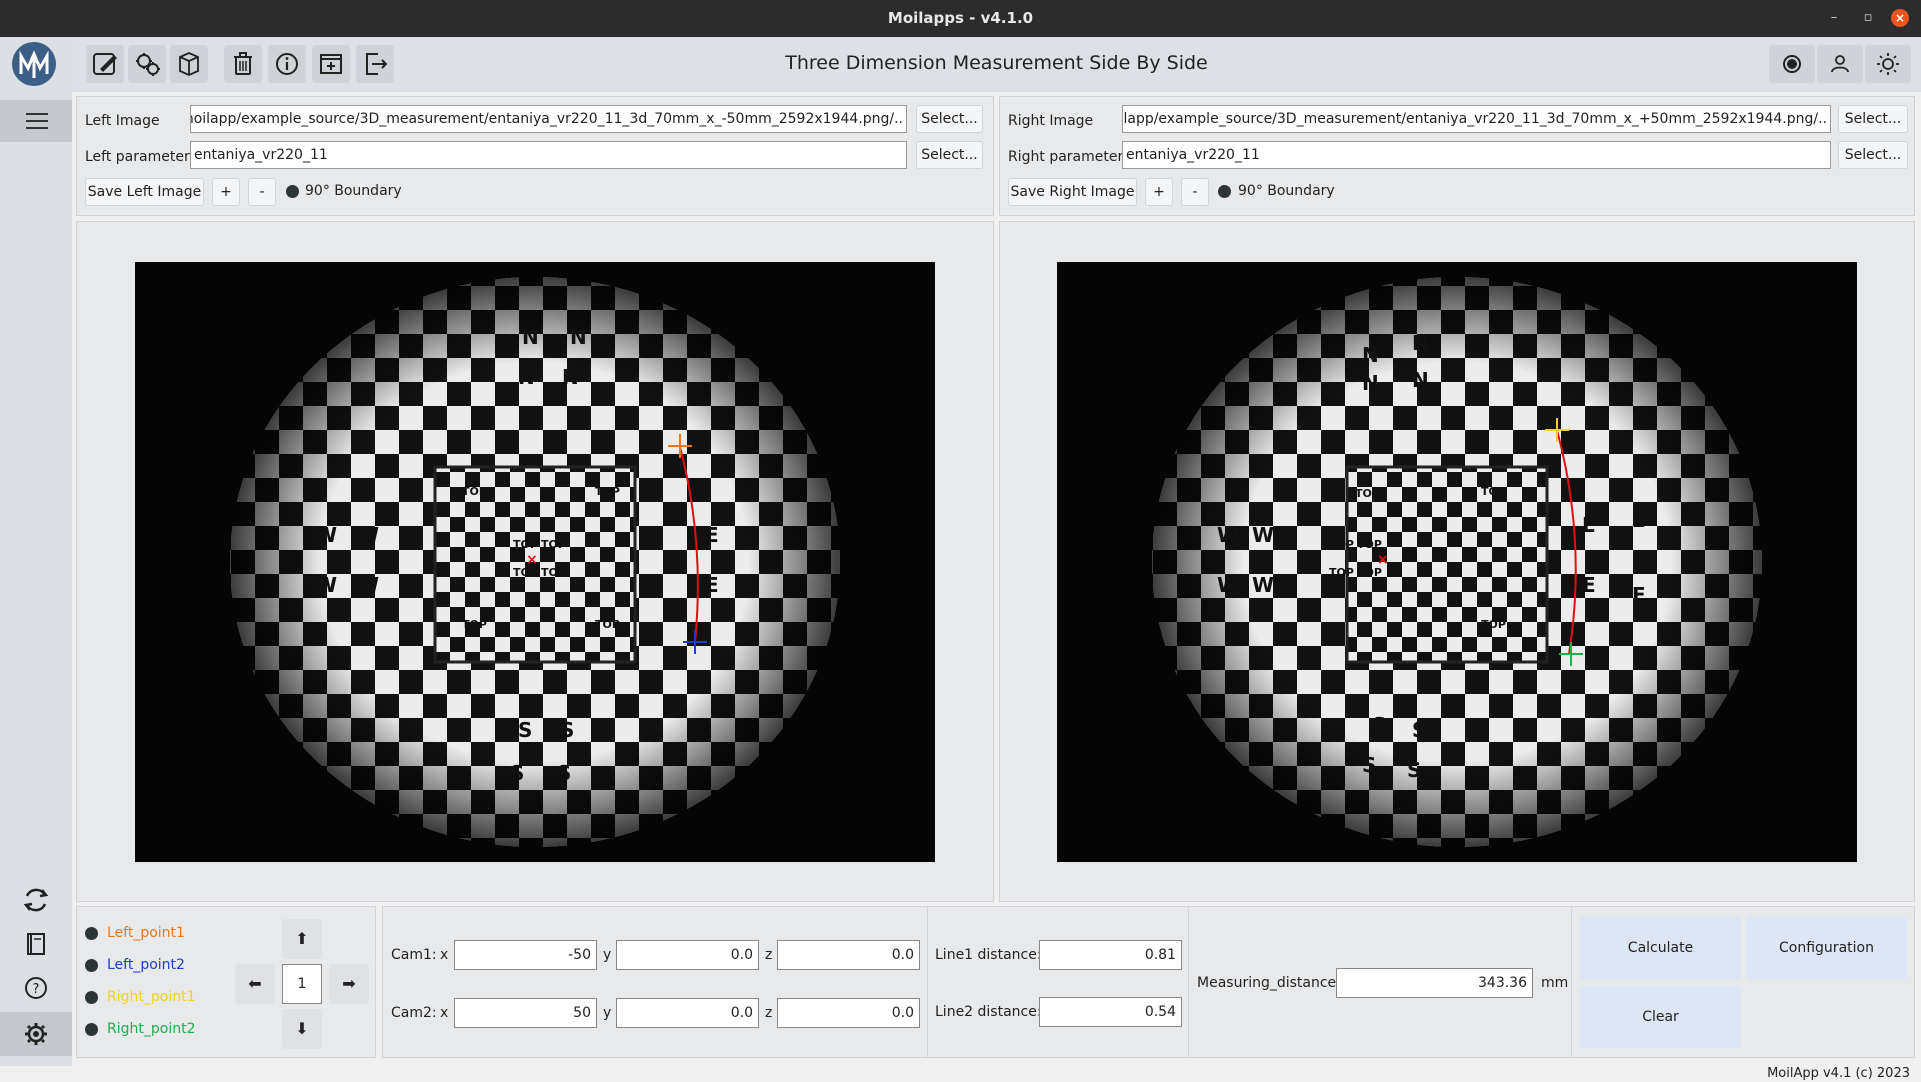 Image resolution: width=1921 pixels, height=1082 pixels. What do you see at coordinates (122, 121) in the screenshot?
I see `left-image-label: Left Image` at bounding box center [122, 121].